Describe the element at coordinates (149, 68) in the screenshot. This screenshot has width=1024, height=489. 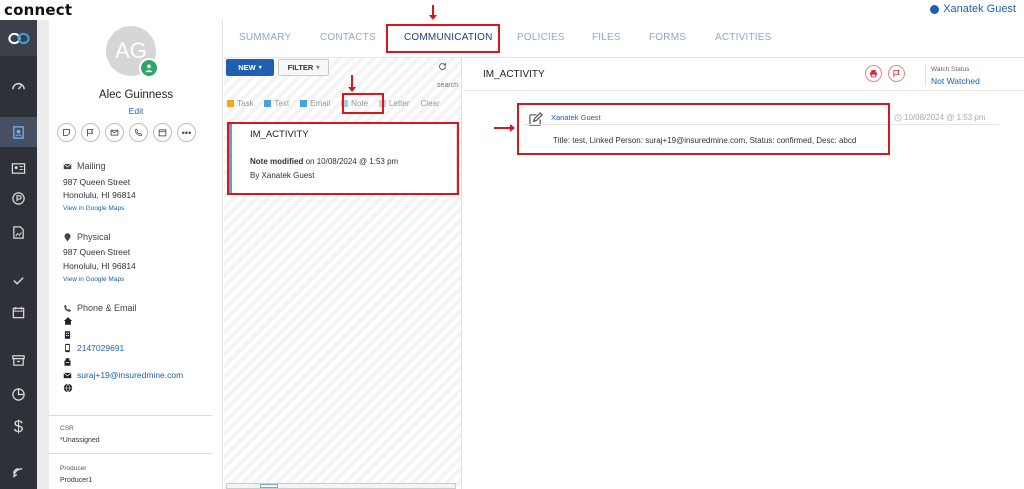
I see `person-badge-icon` at that location.